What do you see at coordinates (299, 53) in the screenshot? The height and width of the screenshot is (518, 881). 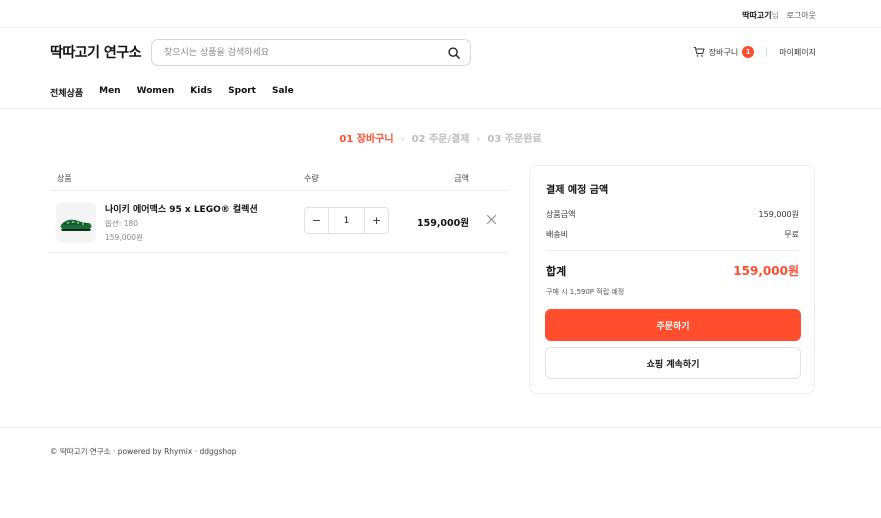 I see `search-input` at bounding box center [299, 53].